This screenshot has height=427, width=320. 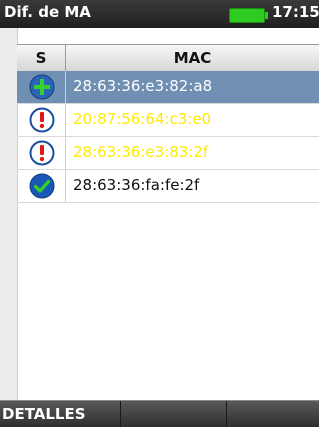 What do you see at coordinates (41, 58) in the screenshot?
I see `column-header-status: S` at bounding box center [41, 58].